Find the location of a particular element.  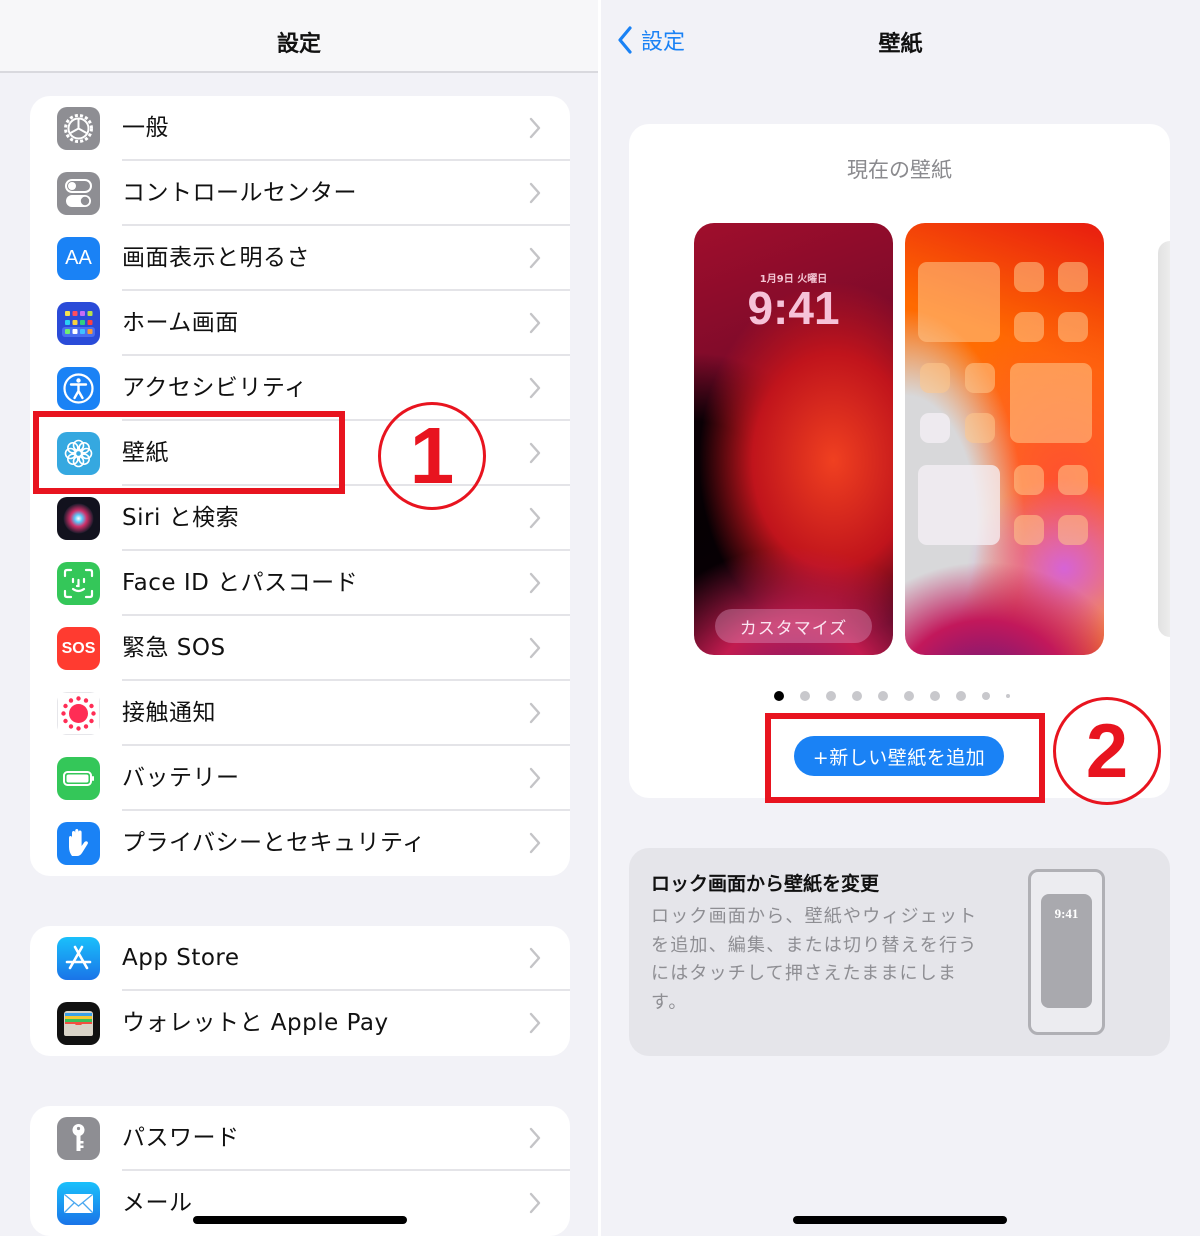

settings-row-label: 緊急 SOS is located at coordinates (174, 648).